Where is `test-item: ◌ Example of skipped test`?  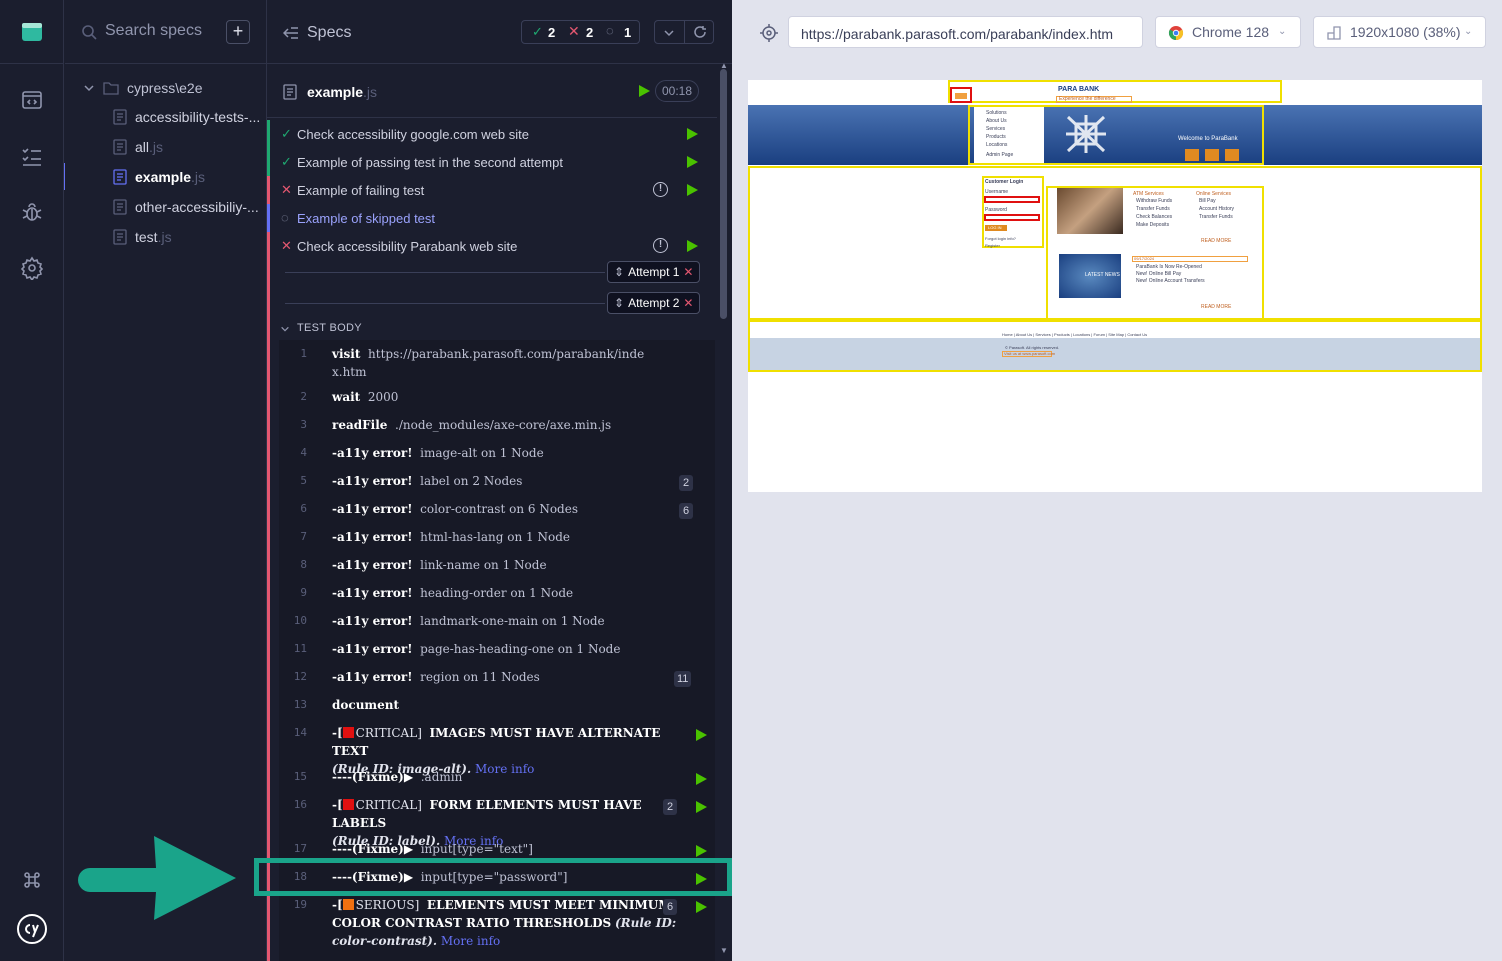 test-item: ◌ Example of skipped test is located at coordinates (492, 218).